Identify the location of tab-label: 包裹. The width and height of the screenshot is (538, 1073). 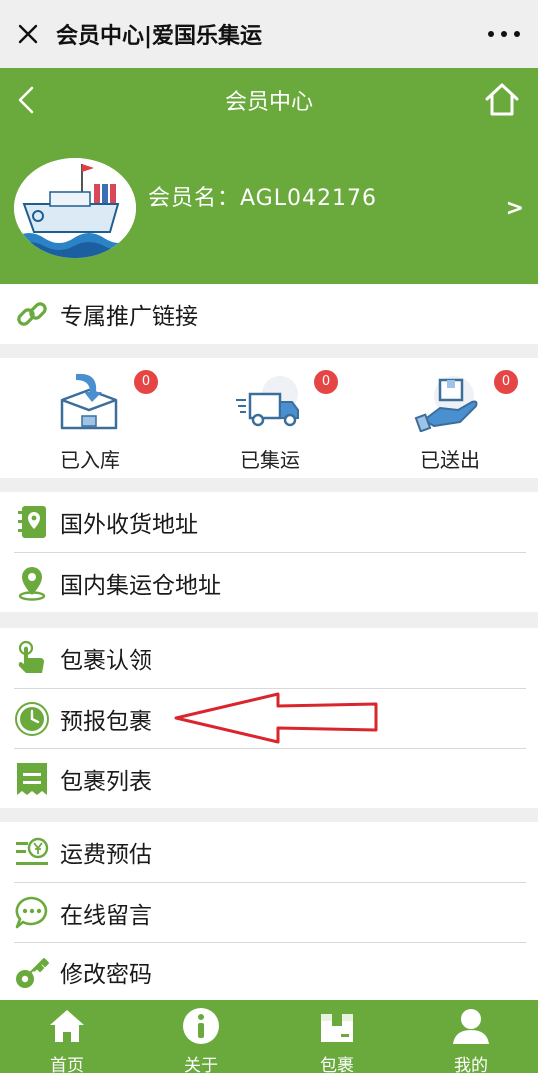
(337, 1064).